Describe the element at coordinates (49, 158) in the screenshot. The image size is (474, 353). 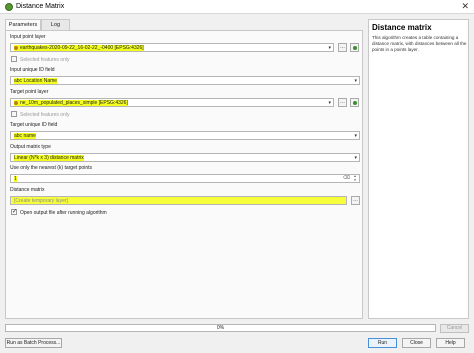
I see `output-matrix-type-value: Linear (N*k x 3) distance matrix` at that location.